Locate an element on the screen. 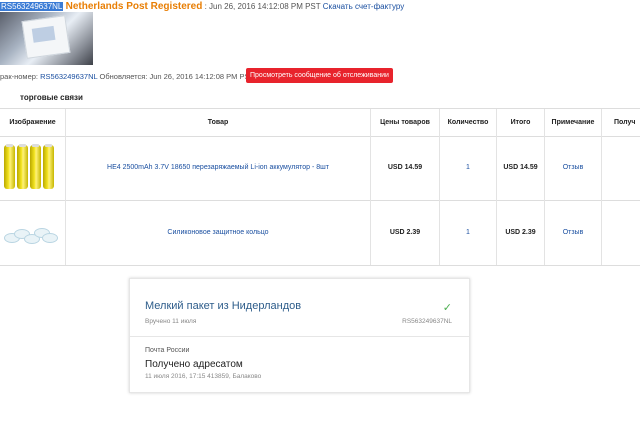  col-header-image: Изображение is located at coordinates (32, 122).